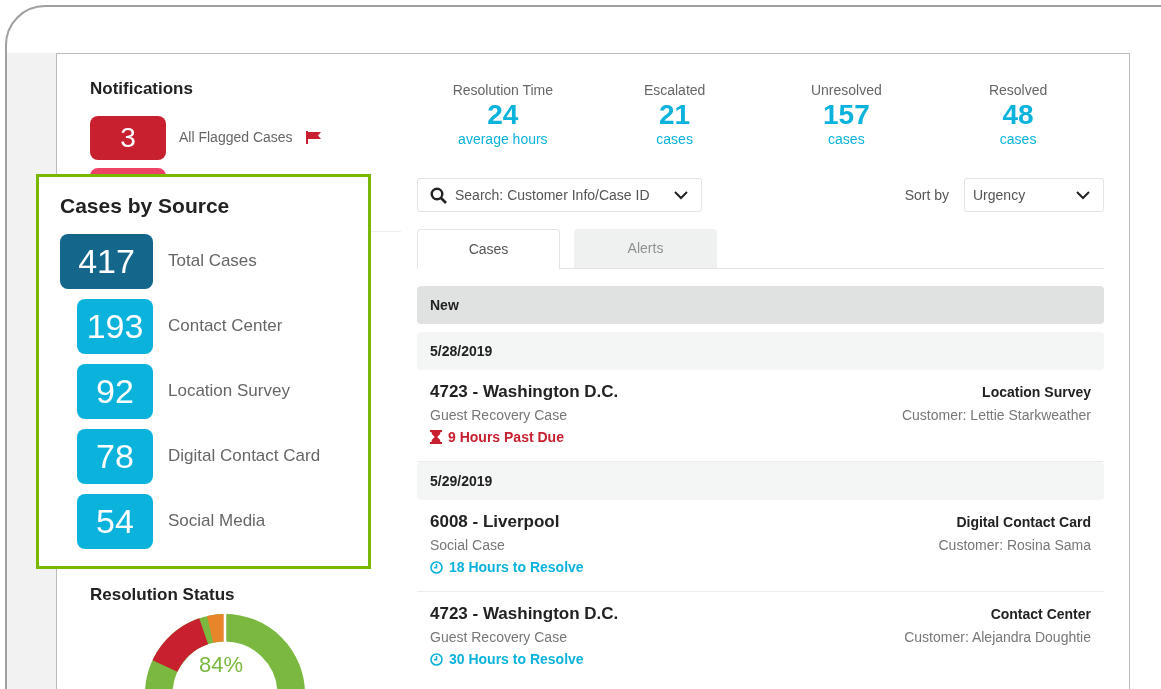  I want to click on due-status: 30 Hours to Resolve, so click(516, 659).